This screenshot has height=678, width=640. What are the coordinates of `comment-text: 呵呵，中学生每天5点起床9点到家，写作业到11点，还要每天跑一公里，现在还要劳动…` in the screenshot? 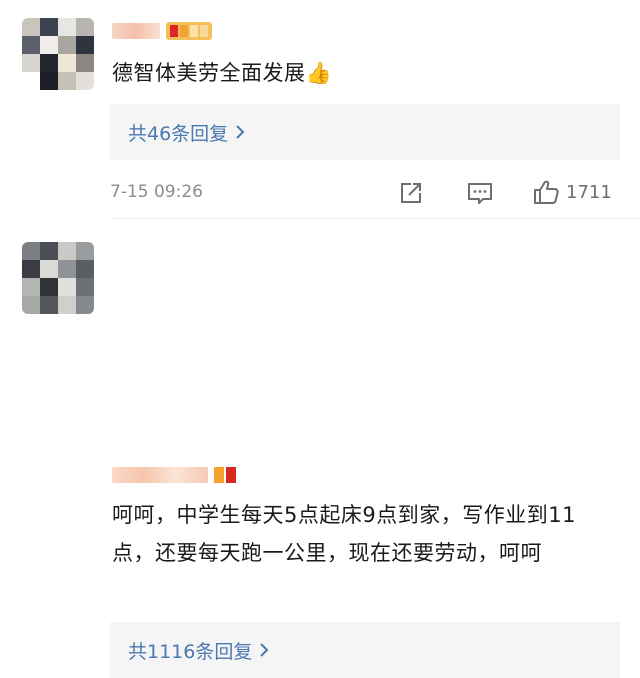 It's located at (344, 534).